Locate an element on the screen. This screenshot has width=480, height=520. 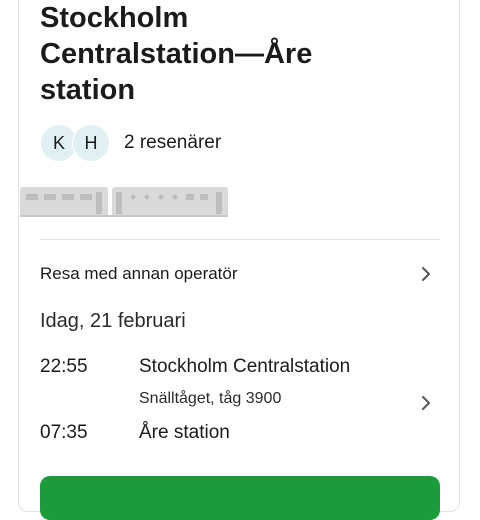
operator-label: Resa med annan operatör is located at coordinates (139, 273).